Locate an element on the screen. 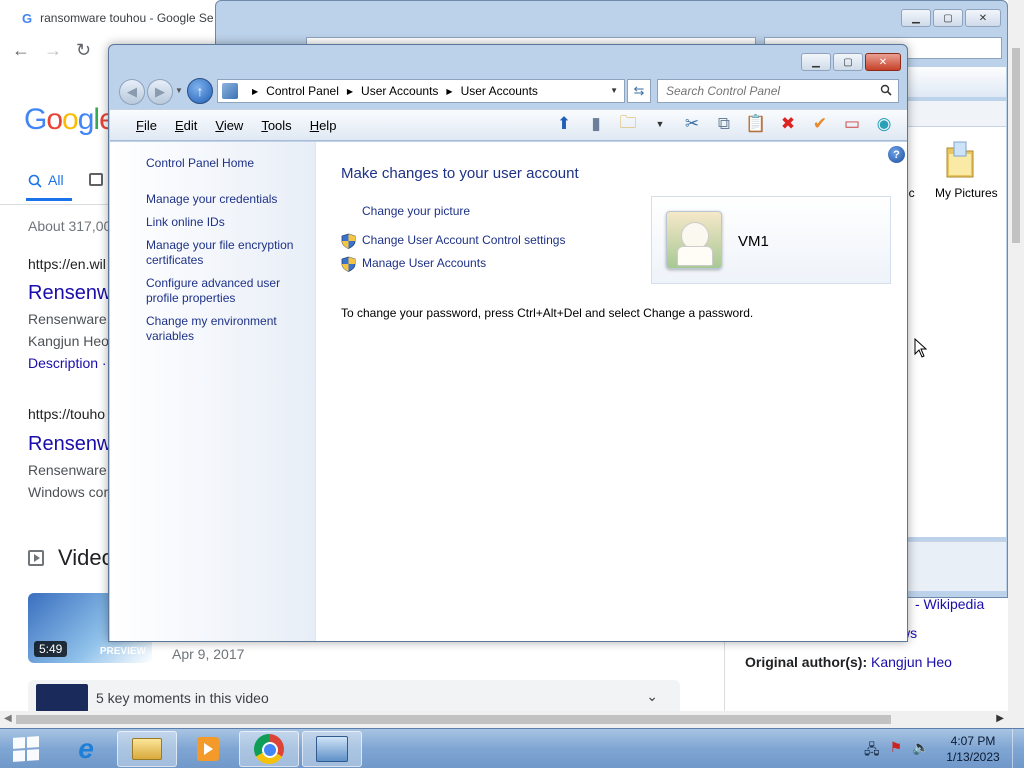  reload-icon: ↻ is located at coordinates (83, 50).